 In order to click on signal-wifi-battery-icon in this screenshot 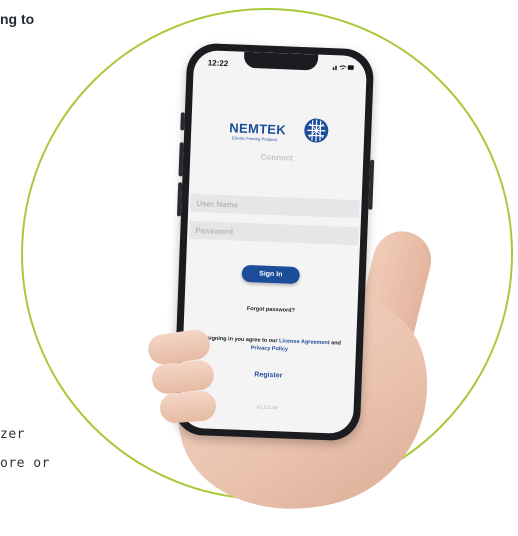, I will do `click(343, 68)`.